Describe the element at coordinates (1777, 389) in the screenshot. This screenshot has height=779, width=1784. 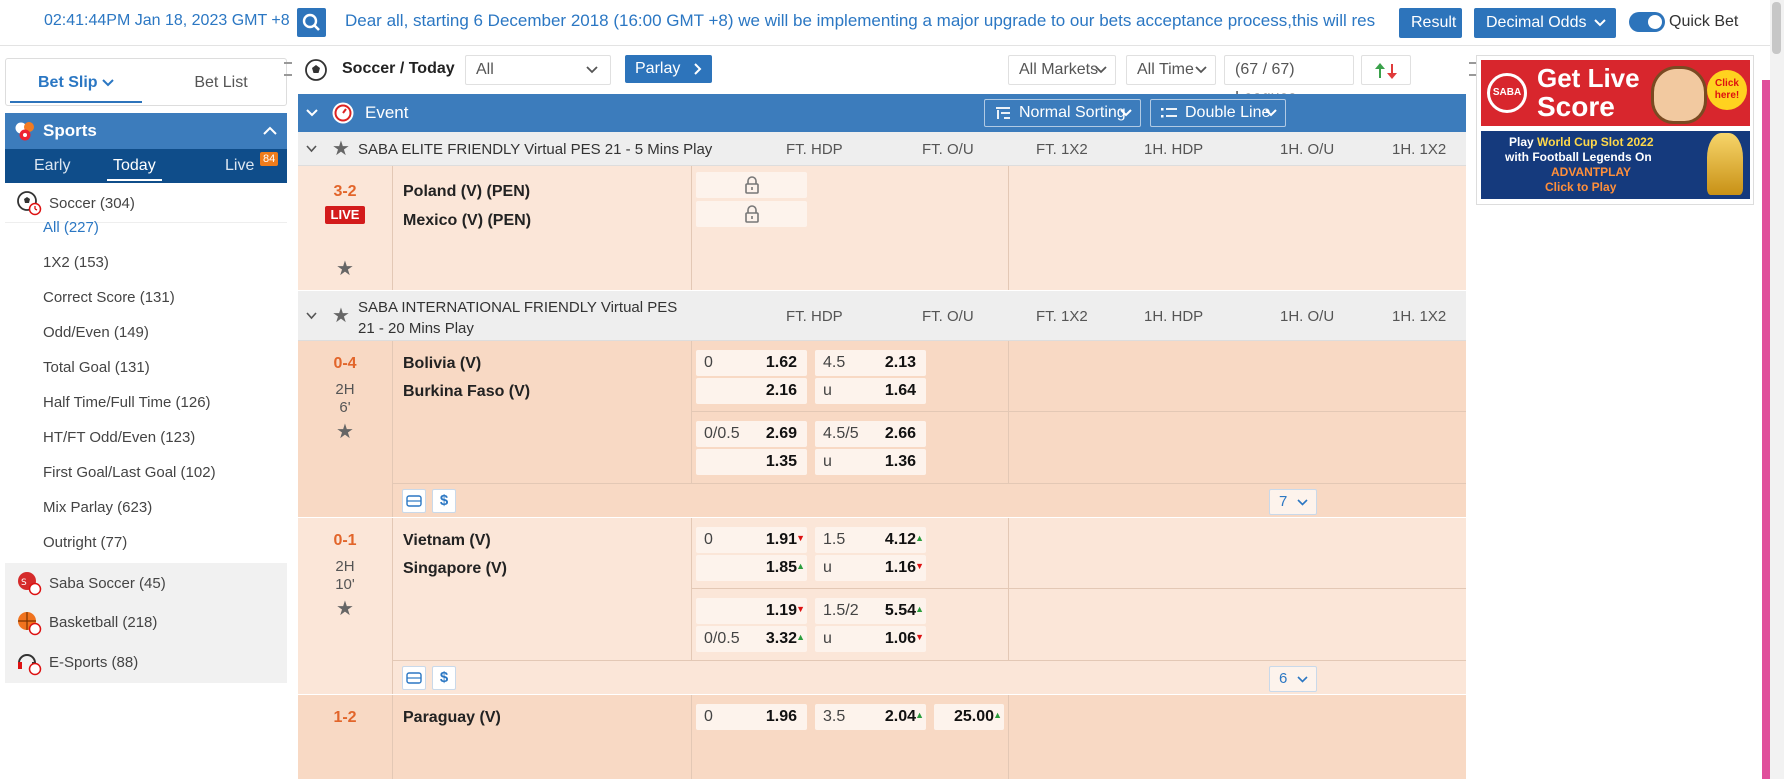
I see `page-scrollbar` at that location.